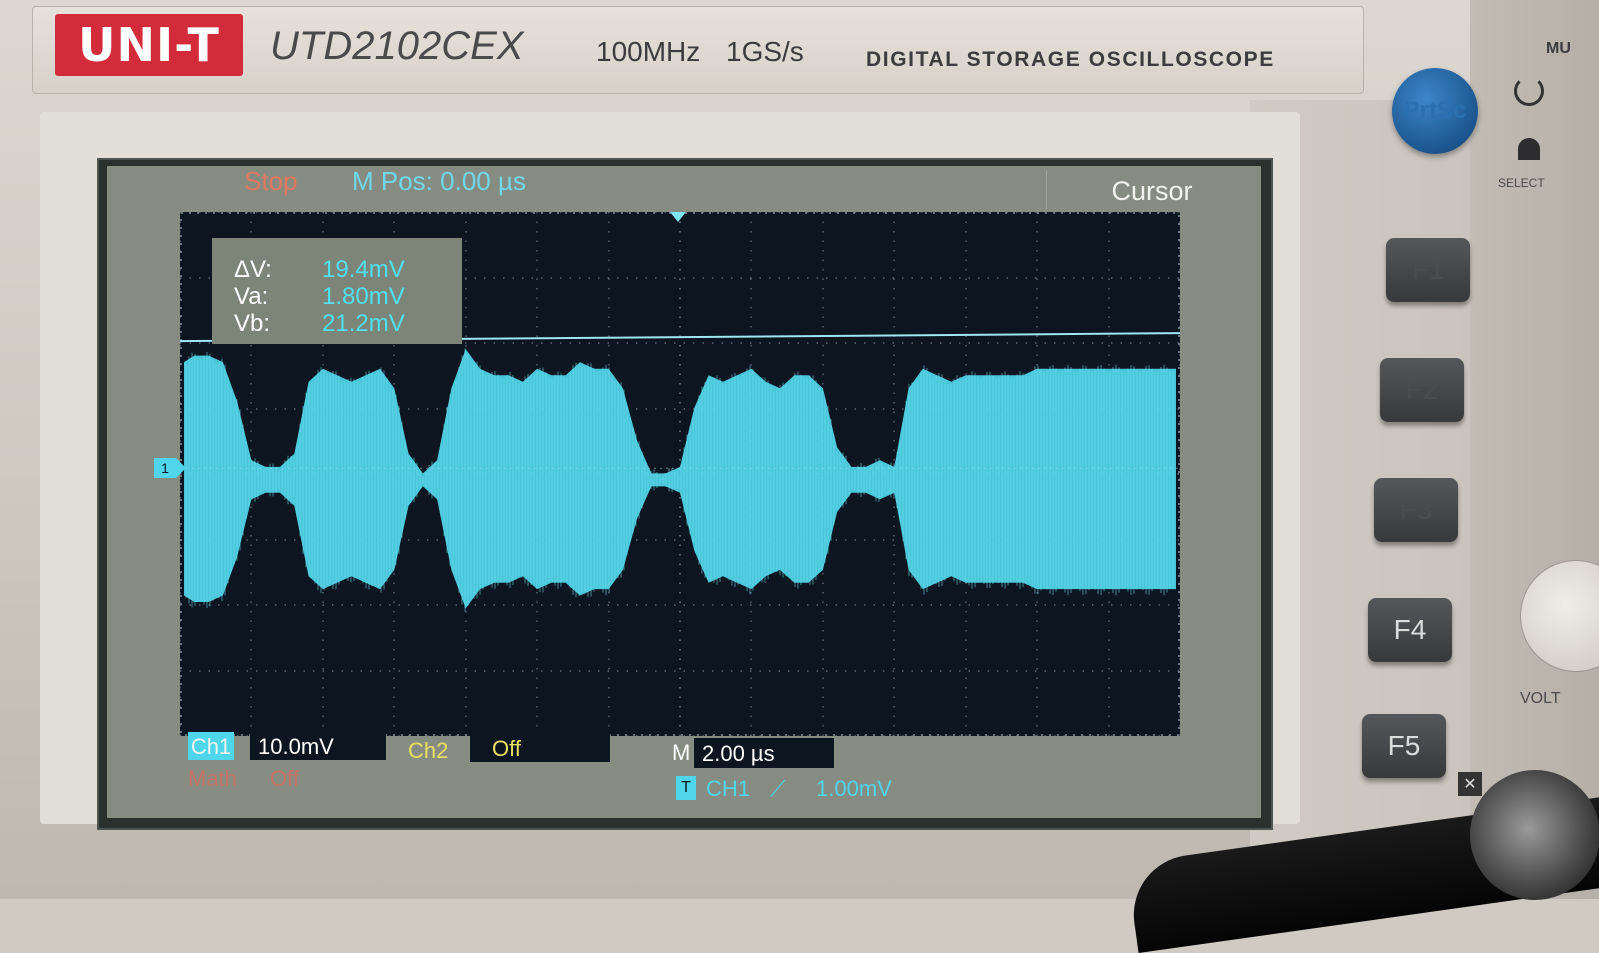  Describe the element at coordinates (1529, 91) in the screenshot. I see `rotate-icon` at that location.